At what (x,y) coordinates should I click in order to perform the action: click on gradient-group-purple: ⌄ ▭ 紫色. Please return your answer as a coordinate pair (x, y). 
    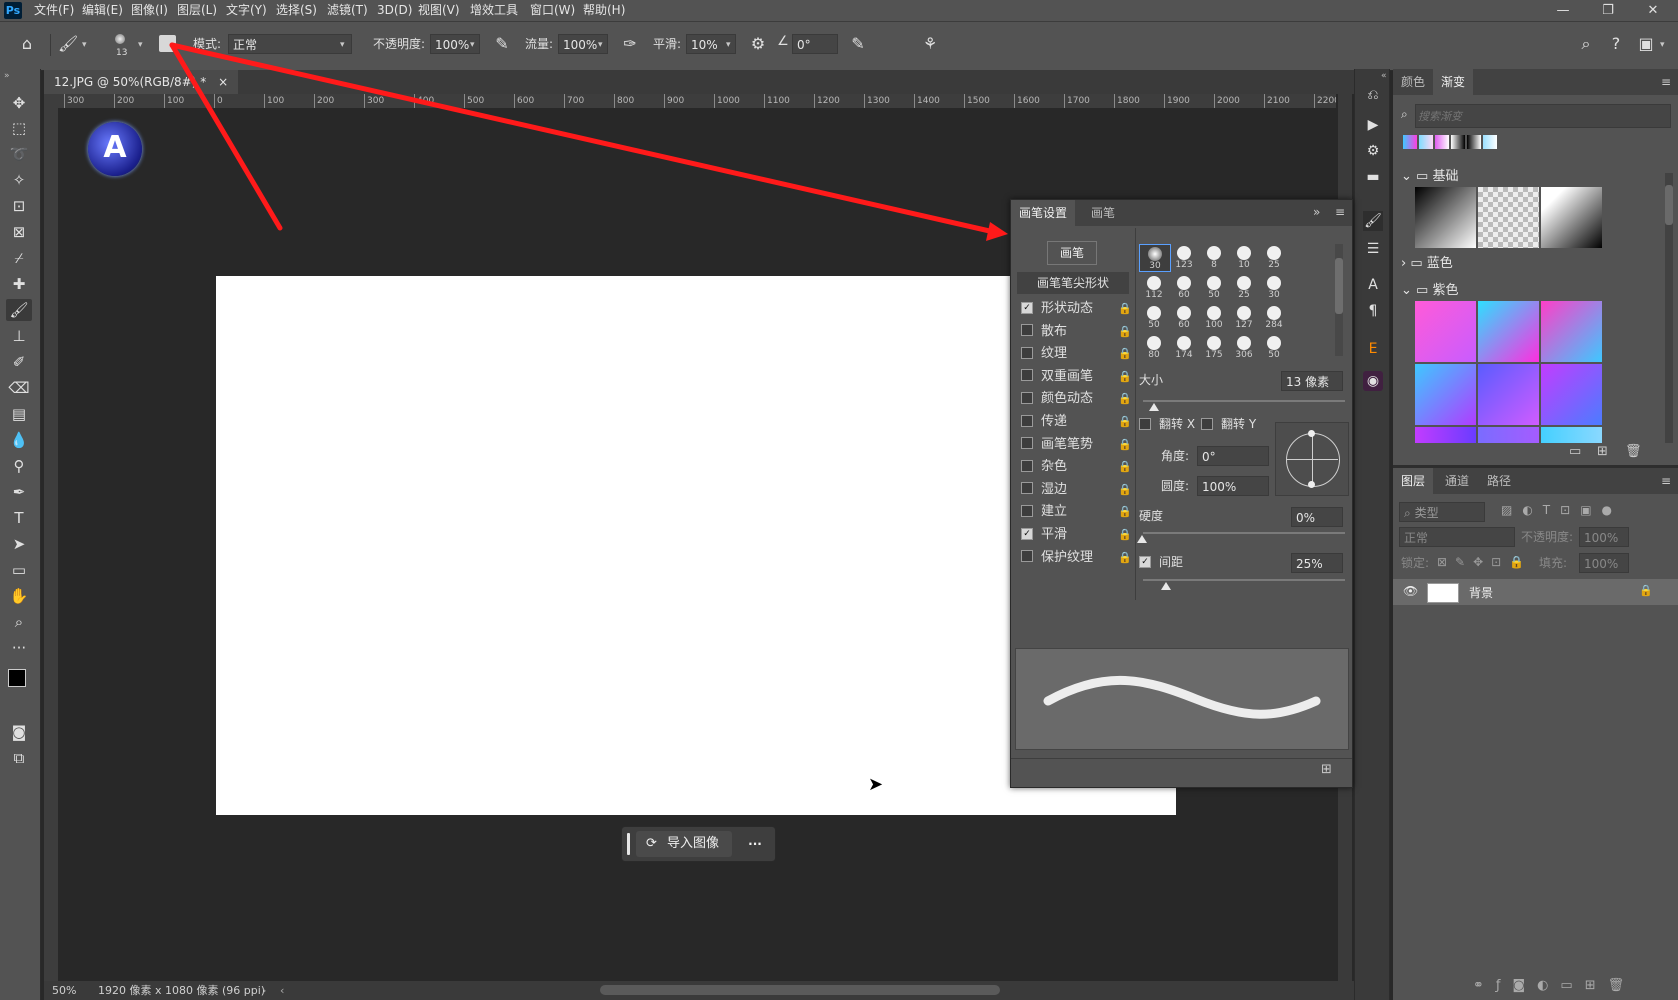
    Looking at the image, I should click on (1430, 288).